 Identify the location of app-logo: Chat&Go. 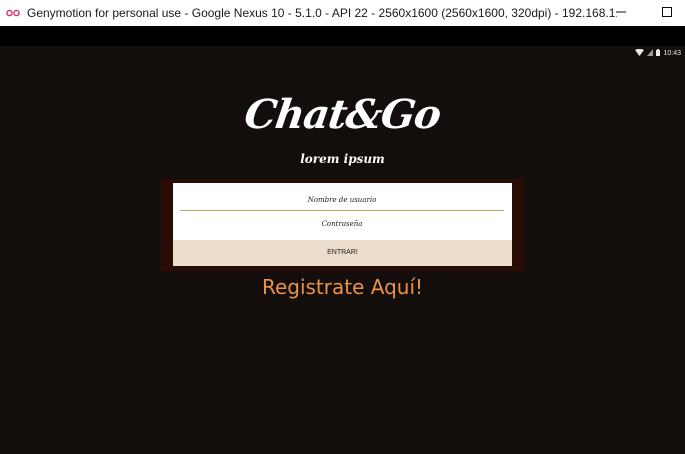
(342, 114).